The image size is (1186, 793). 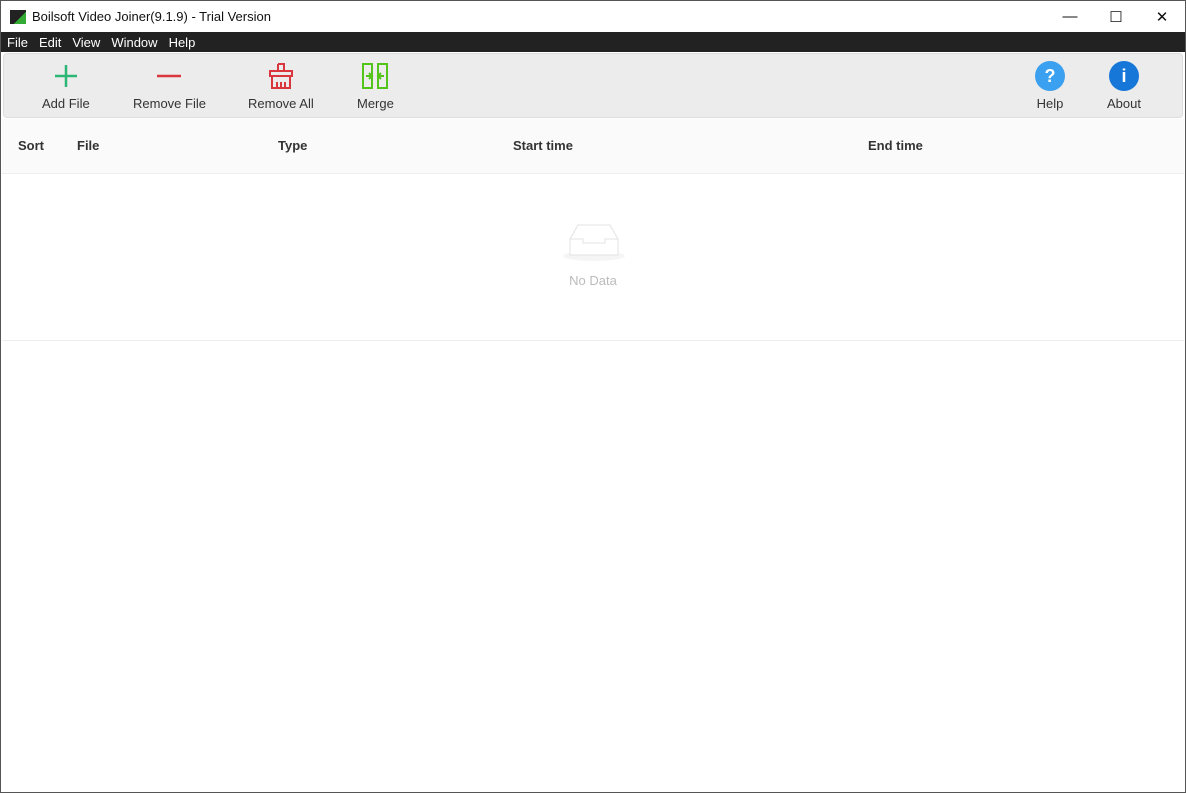 I want to click on menu-view: View, so click(x=86, y=42).